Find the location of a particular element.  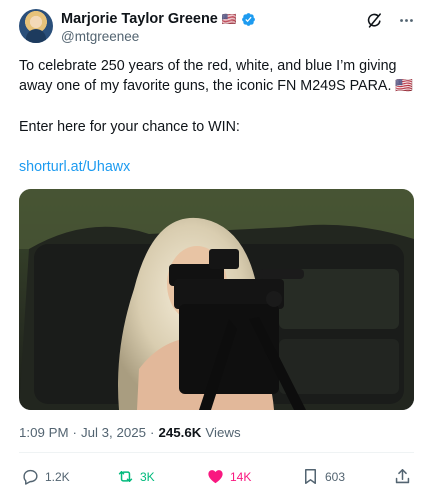

tweet-header: Marjorie Taylor Greene 🇺🇸 @mtgreenee is located at coordinates (217, 28).